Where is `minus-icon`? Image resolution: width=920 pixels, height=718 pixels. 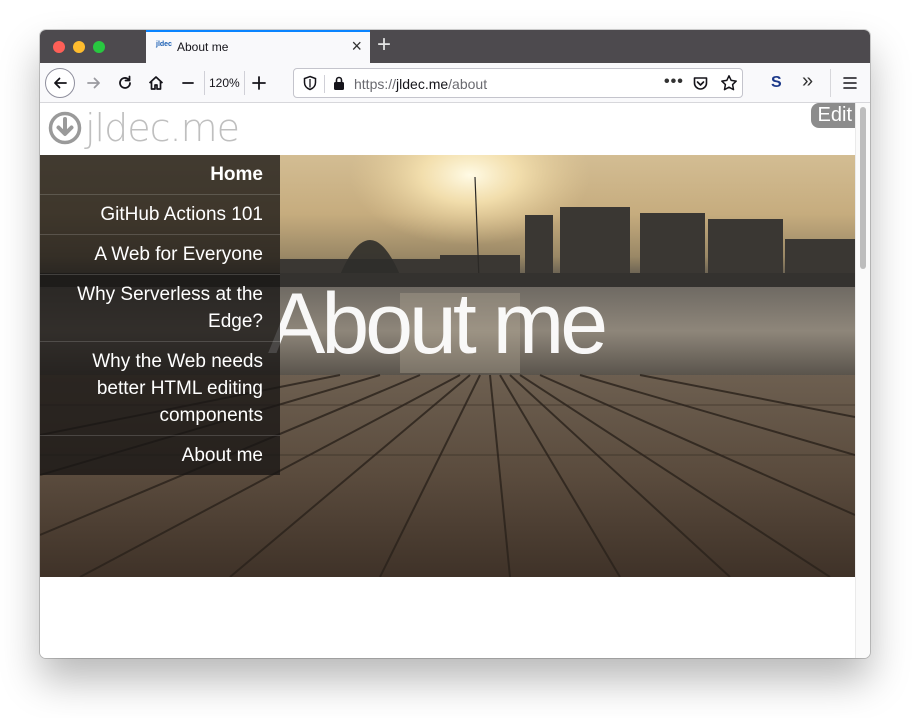 minus-icon is located at coordinates (188, 83).